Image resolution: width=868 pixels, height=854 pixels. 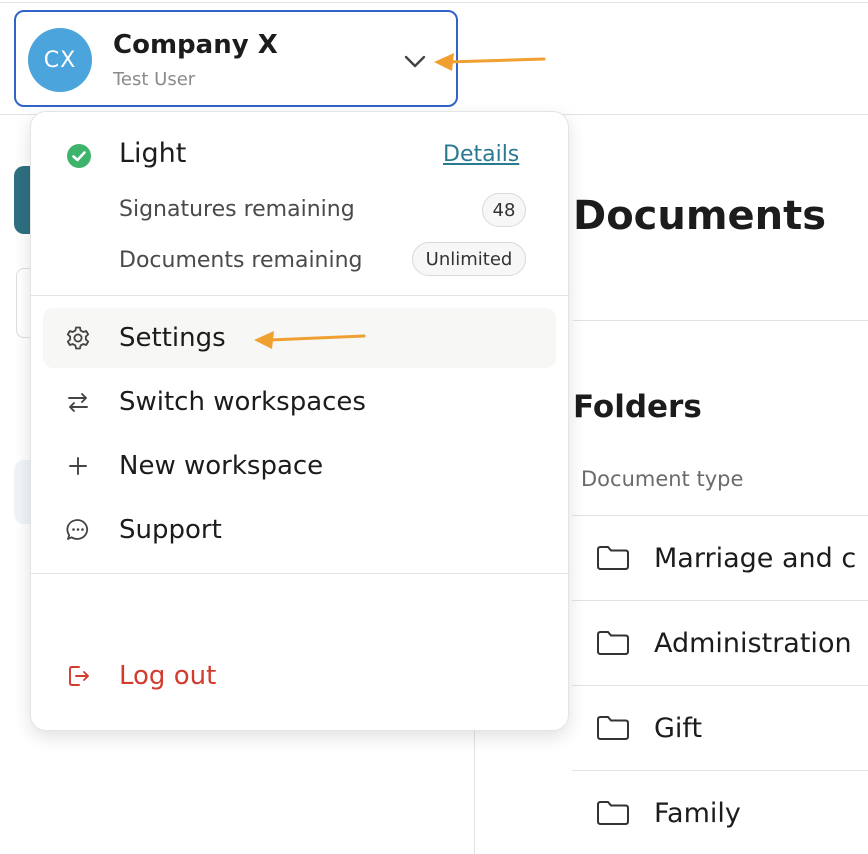 What do you see at coordinates (299, 530) in the screenshot?
I see `menu-item-support: Support` at bounding box center [299, 530].